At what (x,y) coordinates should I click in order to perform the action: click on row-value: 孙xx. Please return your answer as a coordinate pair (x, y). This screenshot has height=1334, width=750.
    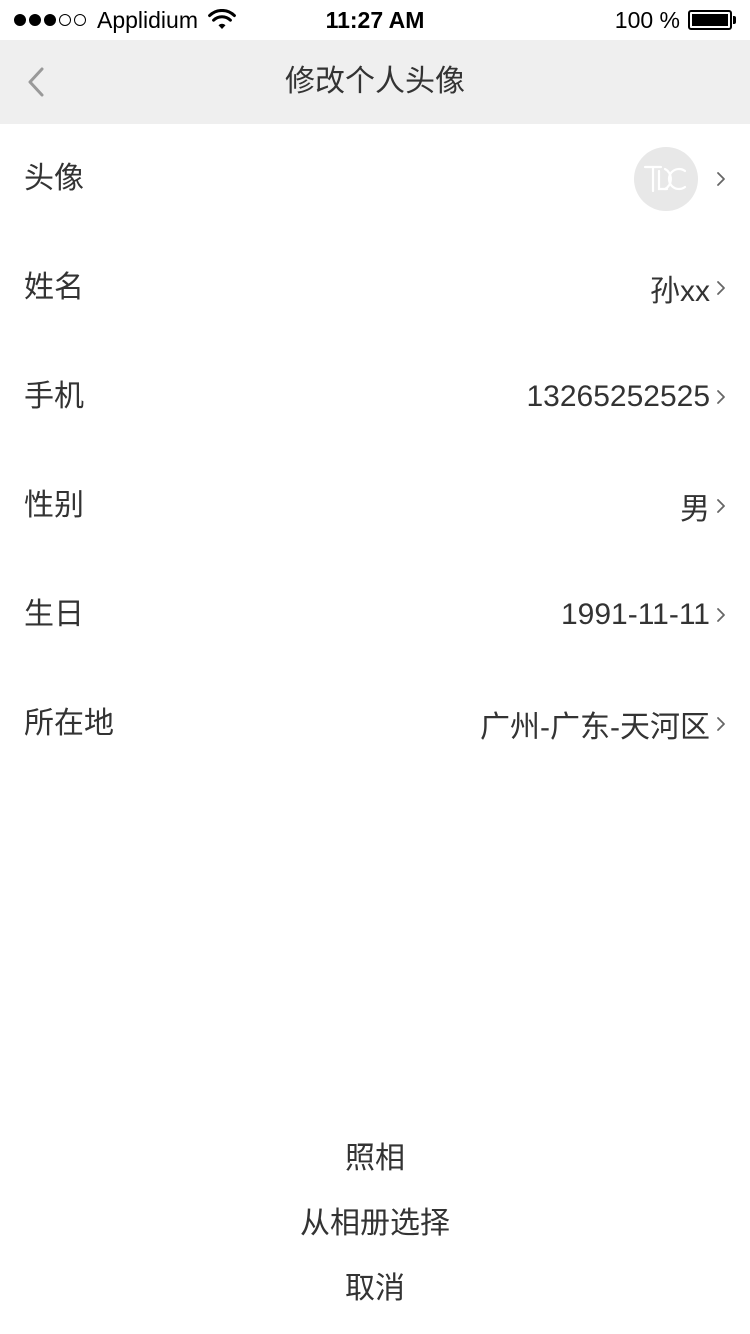
    Looking at the image, I should click on (680, 291).